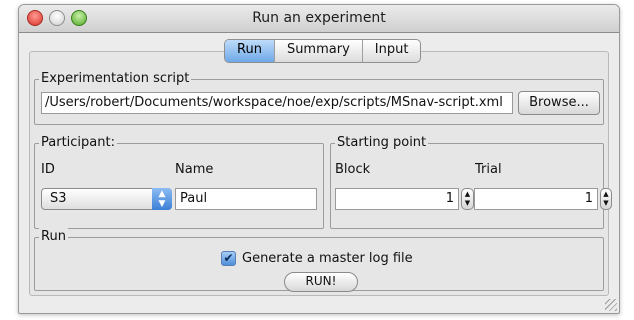 The height and width of the screenshot is (320, 634). Describe the element at coordinates (249, 51) in the screenshot. I see `tab-run: Run` at that location.